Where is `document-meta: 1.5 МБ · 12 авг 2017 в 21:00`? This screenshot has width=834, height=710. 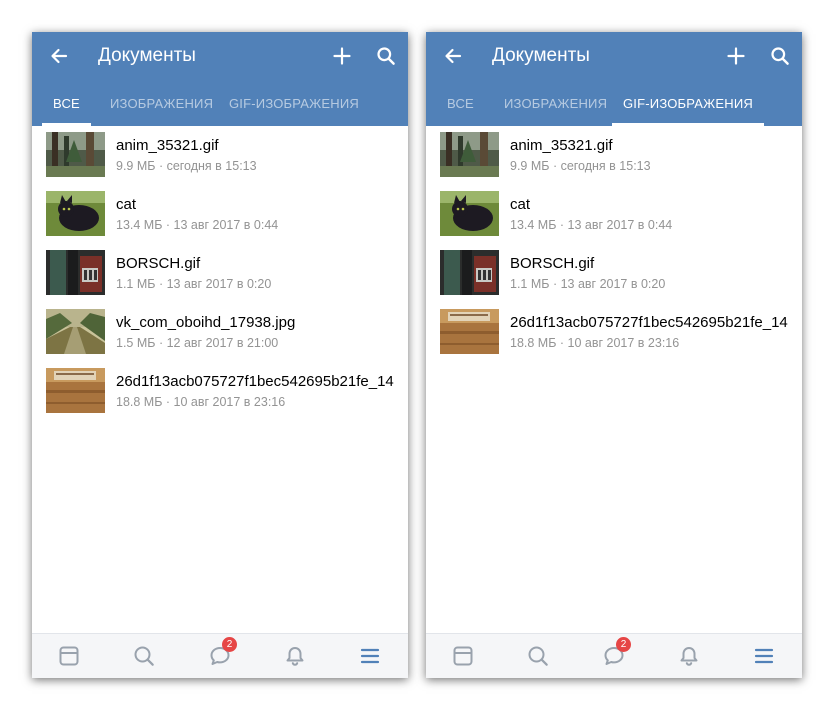 document-meta: 1.5 МБ · 12 авг 2017 в 21:00 is located at coordinates (197, 343).